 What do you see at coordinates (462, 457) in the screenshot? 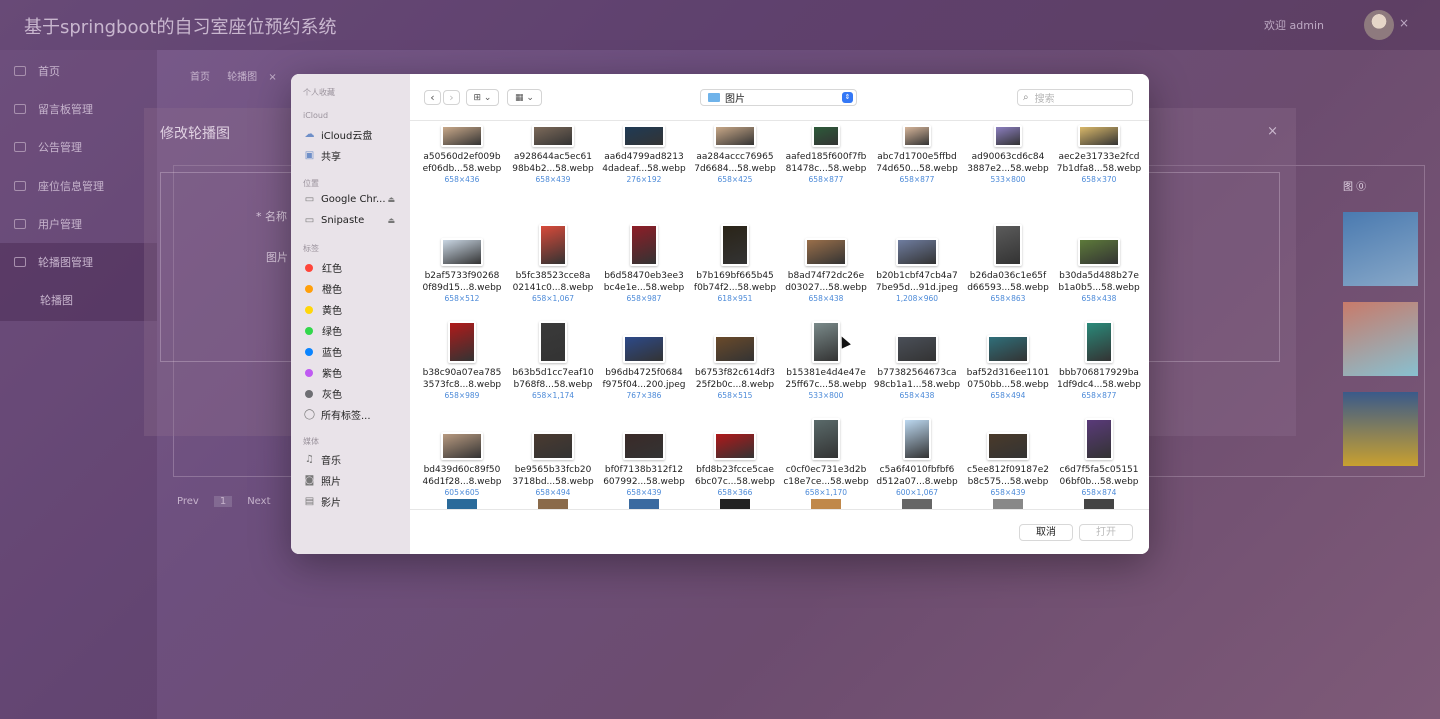
I see `file-item: bd439d60c89f50 46d1f28...8.webp 605×605` at bounding box center [462, 457].